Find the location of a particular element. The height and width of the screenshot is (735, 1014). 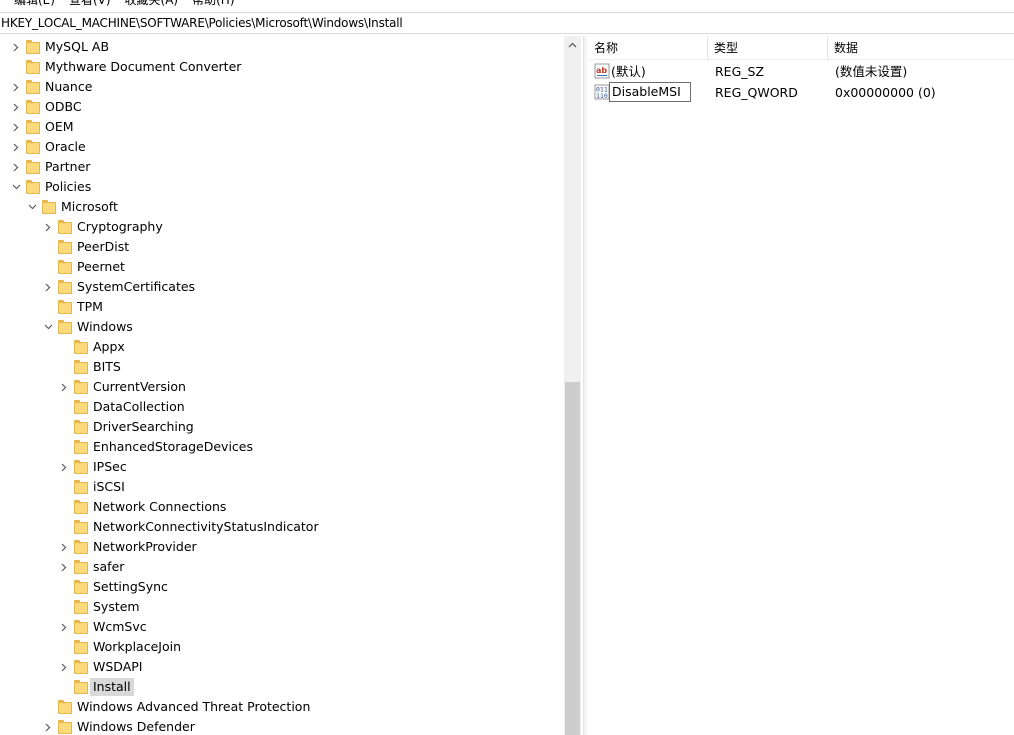

tree-node: PeerDist is located at coordinates (280, 247).